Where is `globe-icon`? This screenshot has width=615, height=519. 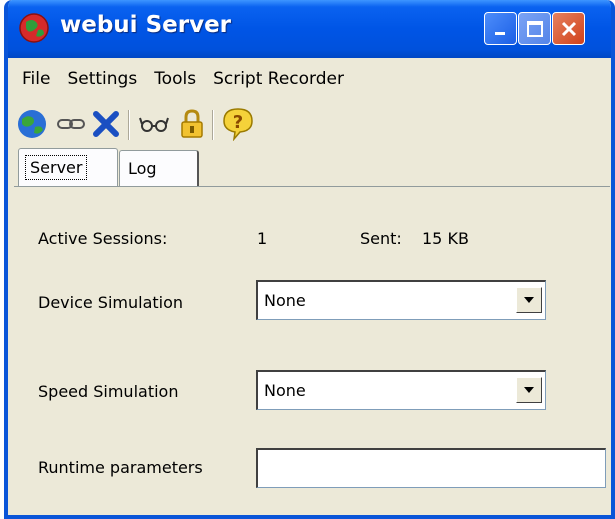
globe-icon is located at coordinates (32, 124).